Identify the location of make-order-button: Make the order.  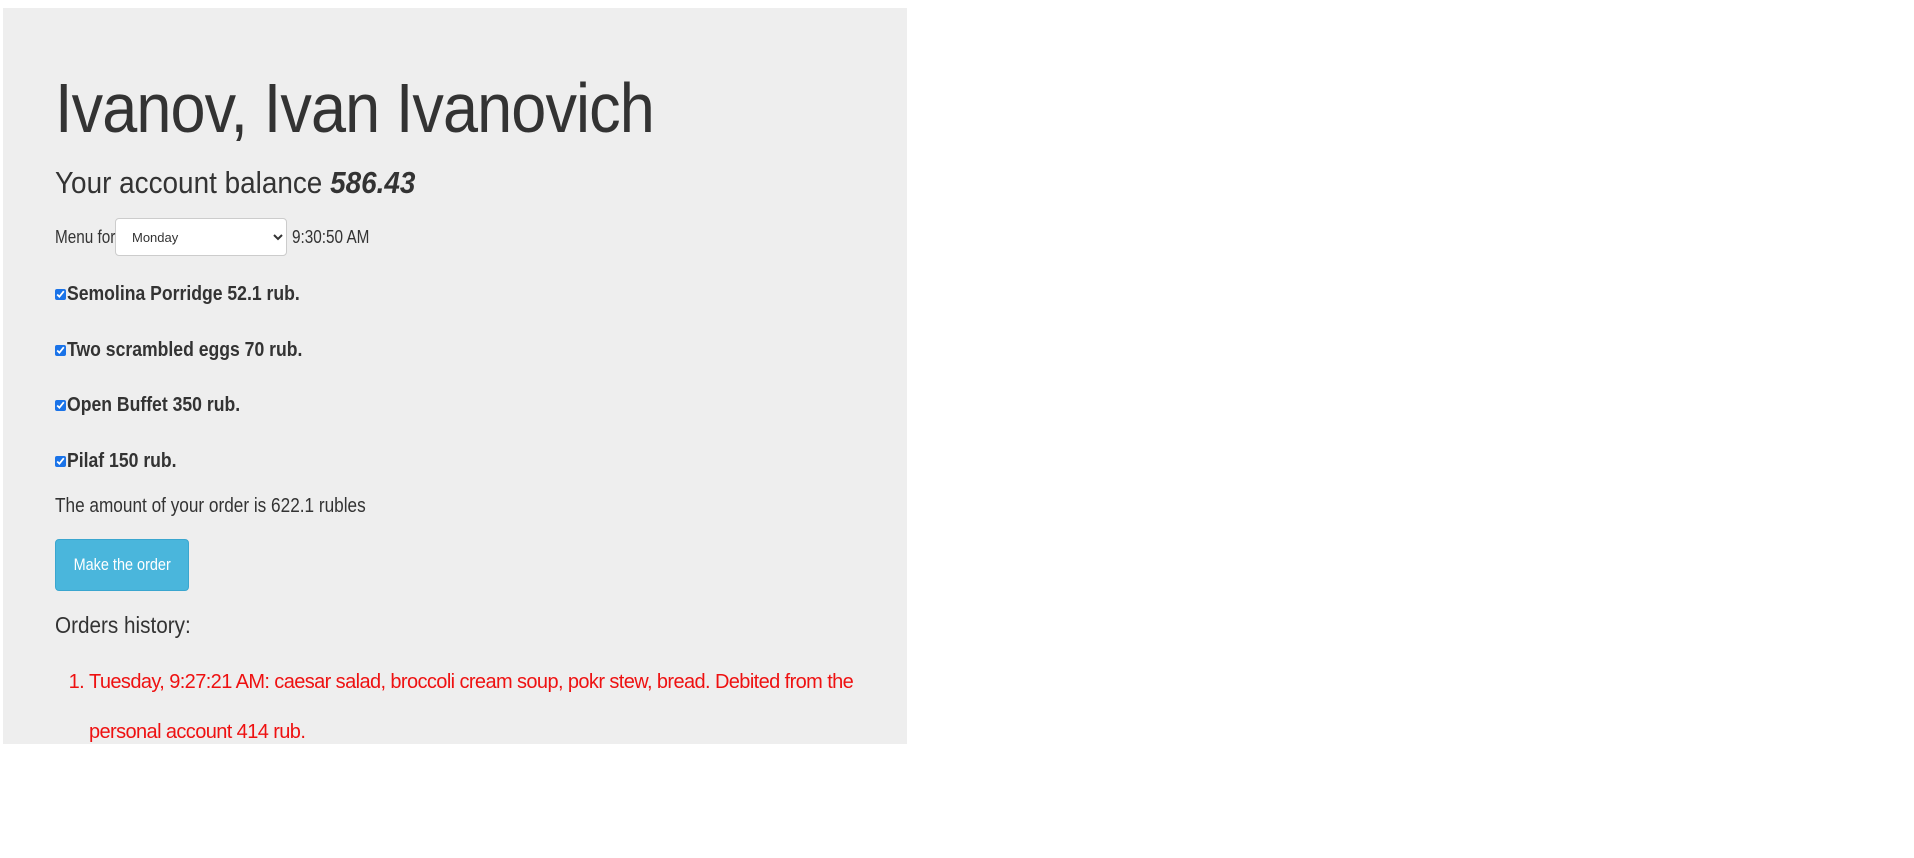
(122, 565).